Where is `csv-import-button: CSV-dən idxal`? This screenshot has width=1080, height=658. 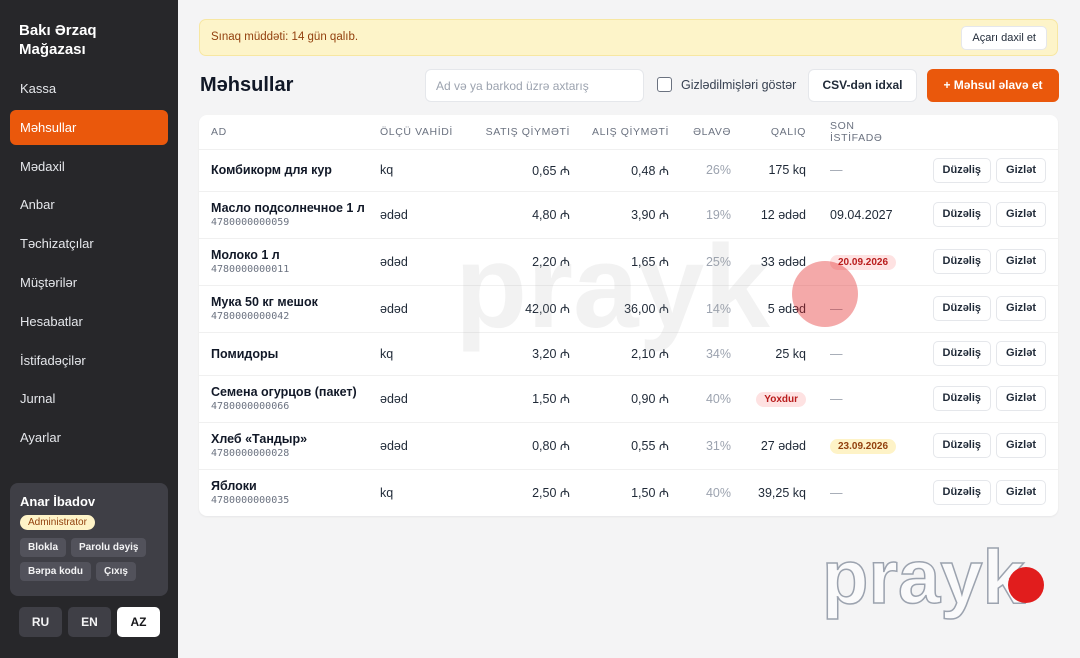
csv-import-button: CSV-dən idxal is located at coordinates (862, 85).